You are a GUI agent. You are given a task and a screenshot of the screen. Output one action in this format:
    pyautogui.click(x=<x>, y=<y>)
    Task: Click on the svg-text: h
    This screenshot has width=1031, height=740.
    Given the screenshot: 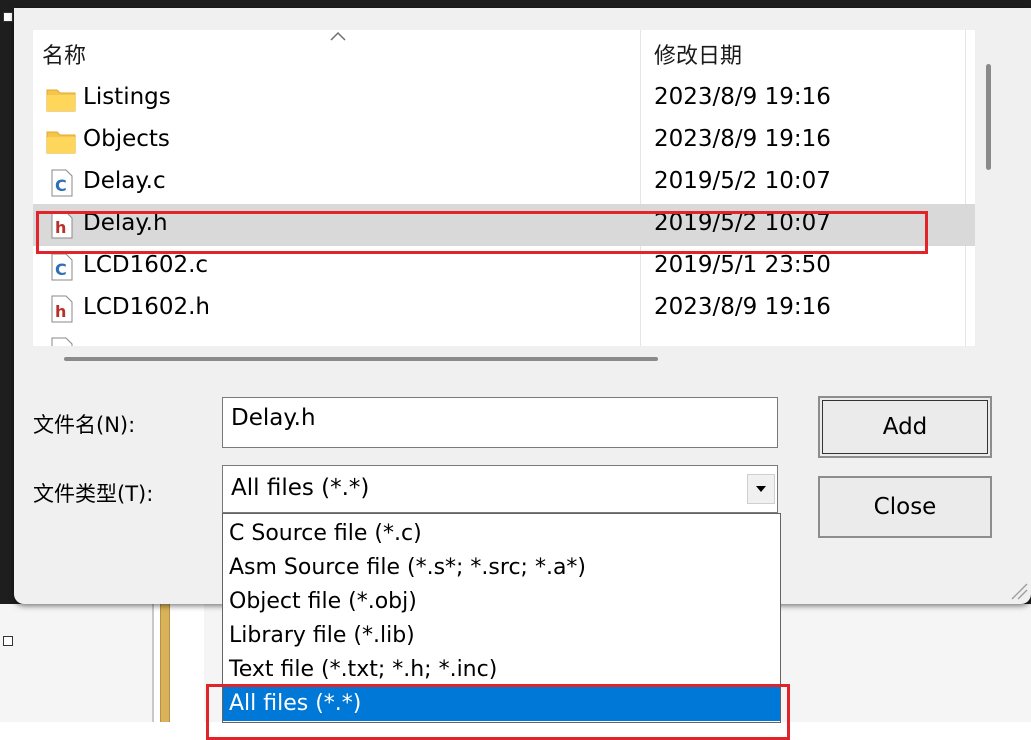 What is the action you would take?
    pyautogui.click(x=60, y=311)
    